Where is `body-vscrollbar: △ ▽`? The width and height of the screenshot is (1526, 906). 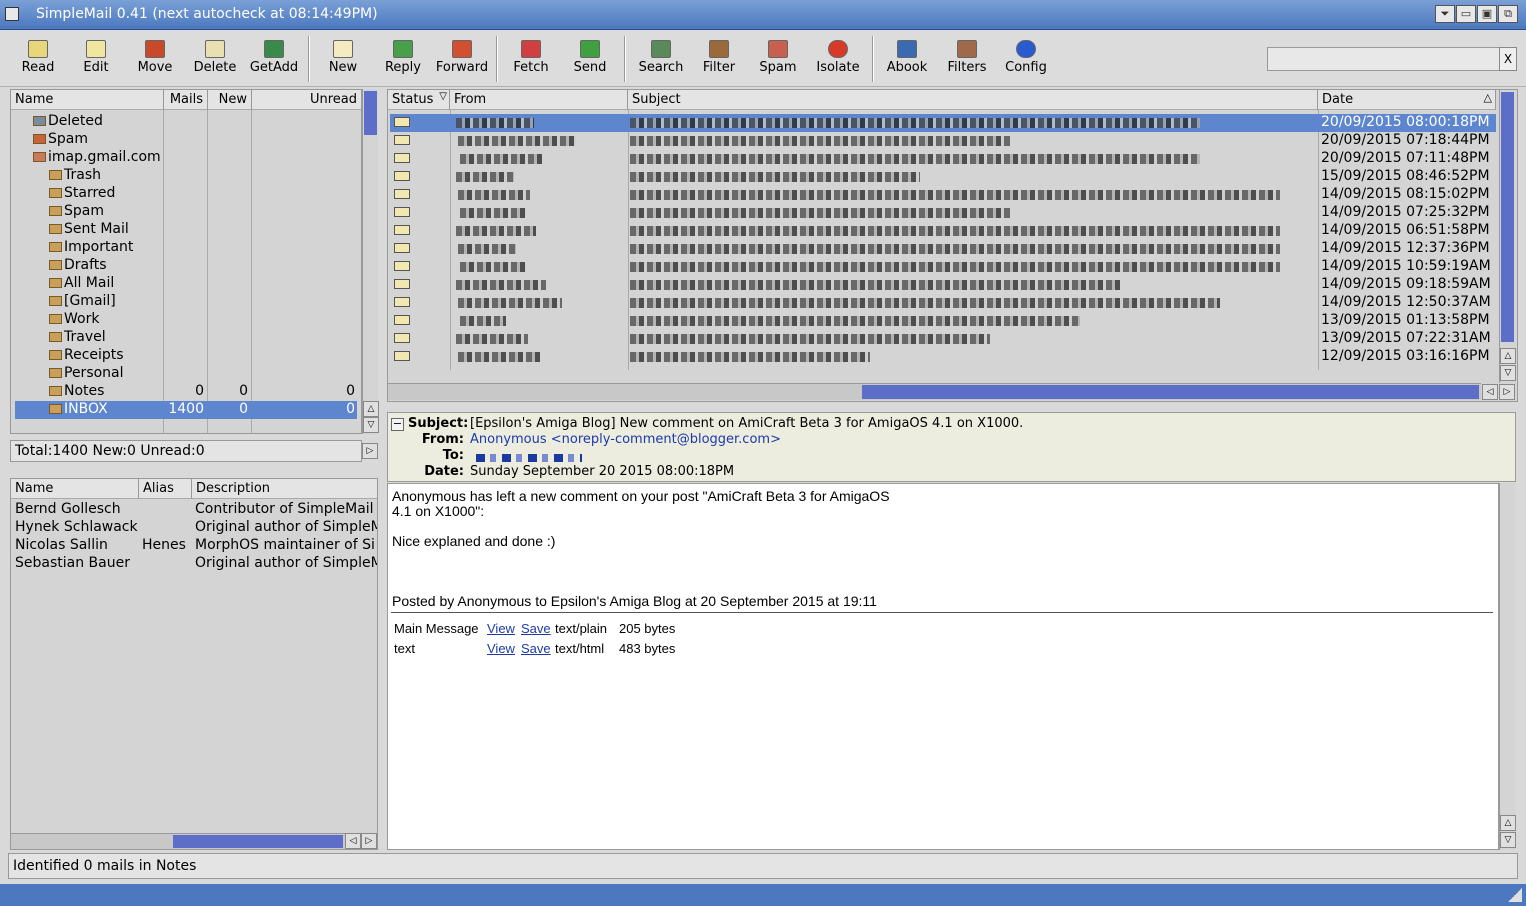 body-vscrollbar: △ ▽ is located at coordinates (1507, 666).